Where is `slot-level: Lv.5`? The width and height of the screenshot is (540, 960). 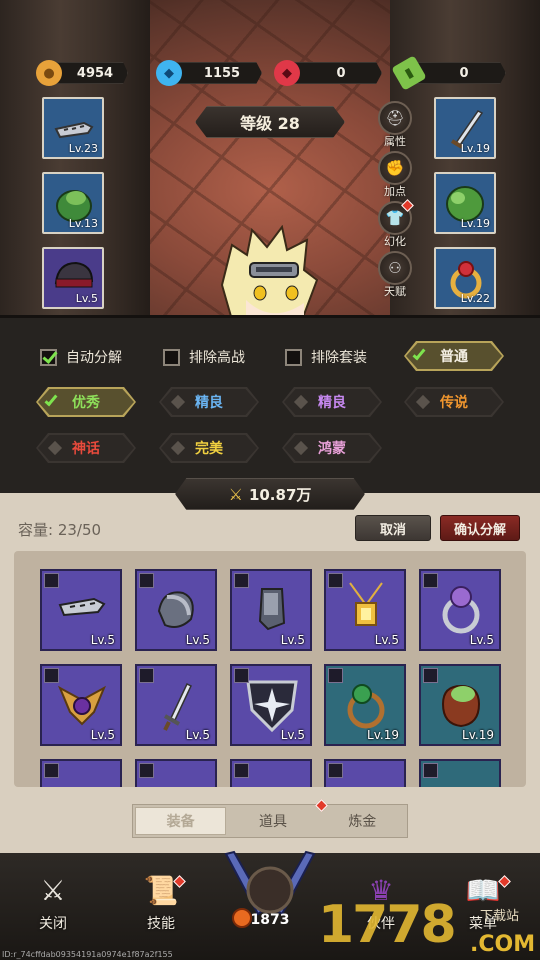
slot-level: Lv.5 is located at coordinates (86, 298).